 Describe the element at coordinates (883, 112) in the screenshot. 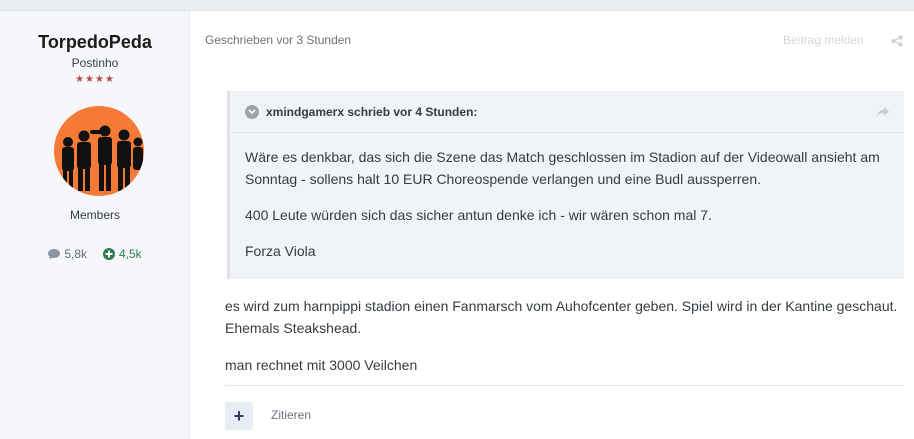

I see `reply-arrow-icon` at that location.